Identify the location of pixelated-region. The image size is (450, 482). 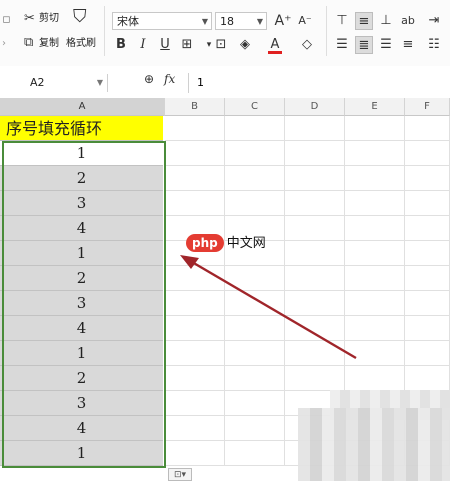
(374, 444).